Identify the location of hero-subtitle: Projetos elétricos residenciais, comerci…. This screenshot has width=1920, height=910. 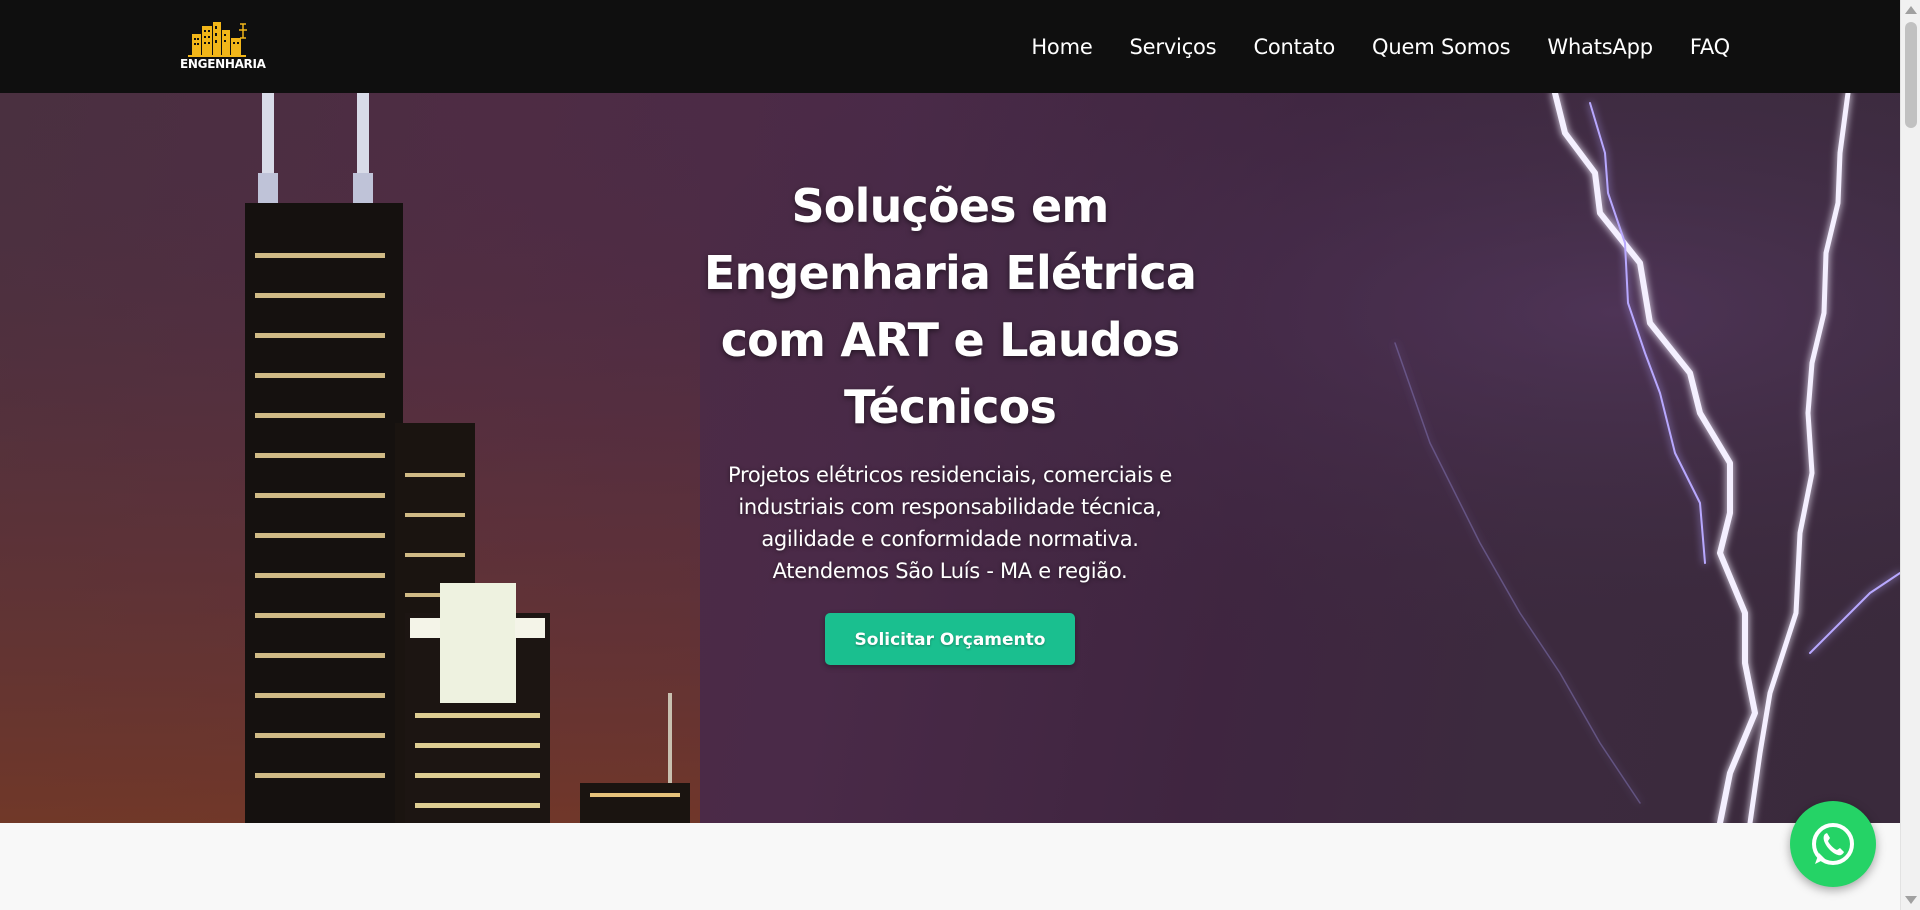
(950, 523).